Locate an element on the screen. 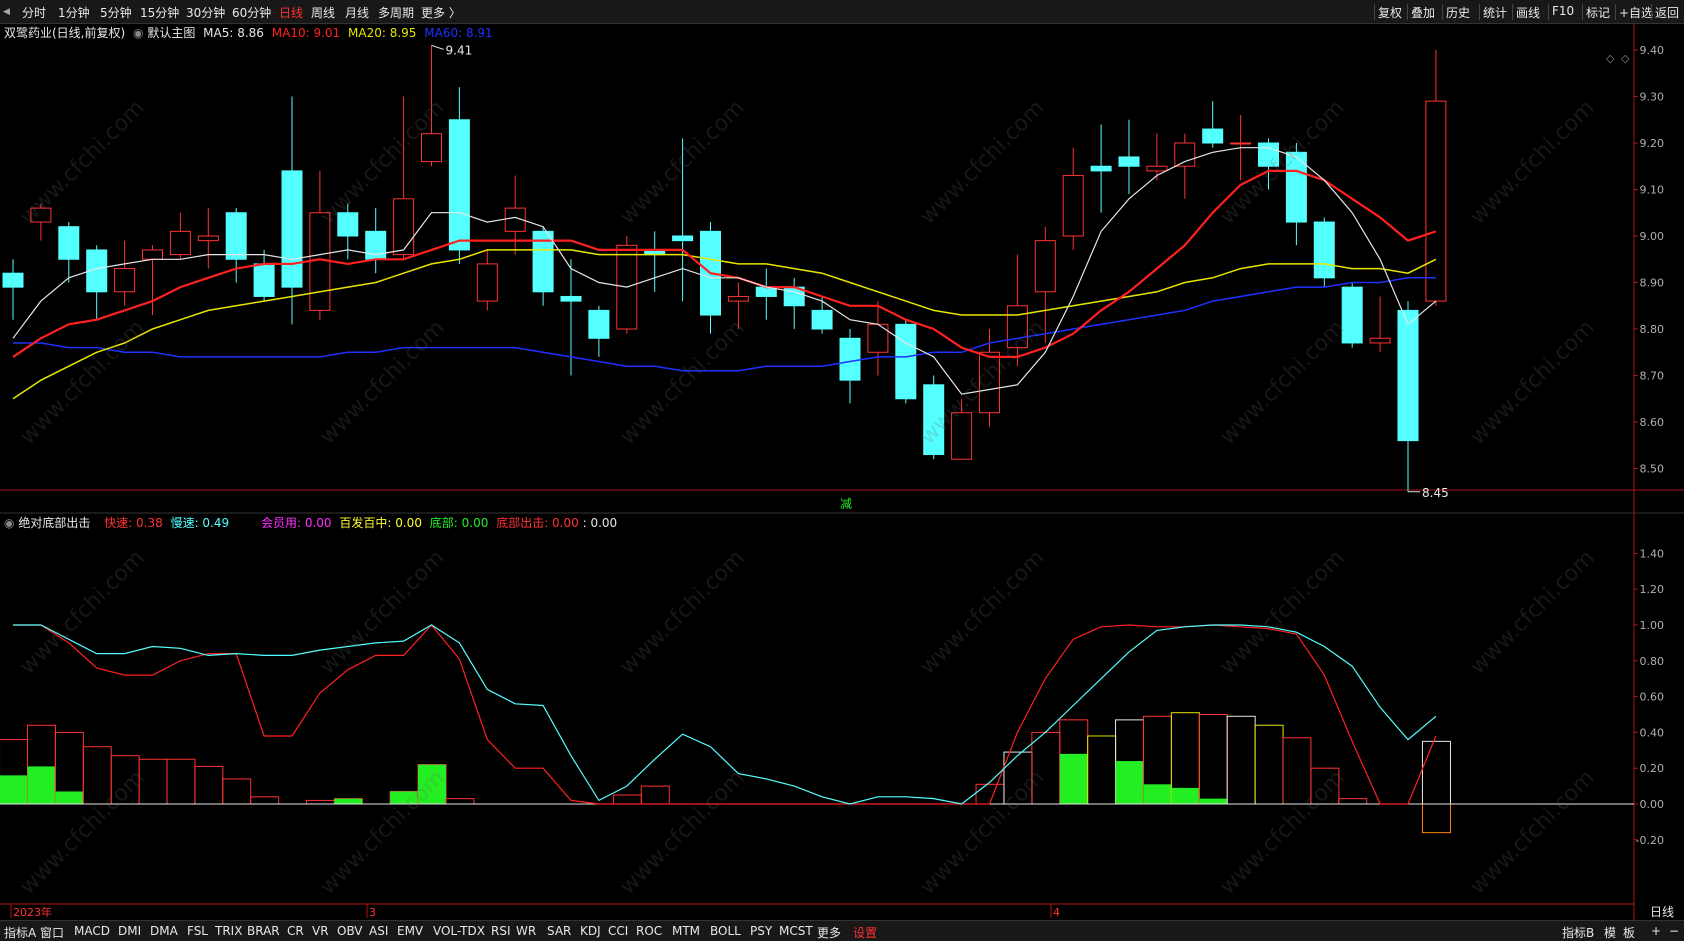 The height and width of the screenshot is (941, 1684). tool-button-7: +自选 is located at coordinates (1636, 12).